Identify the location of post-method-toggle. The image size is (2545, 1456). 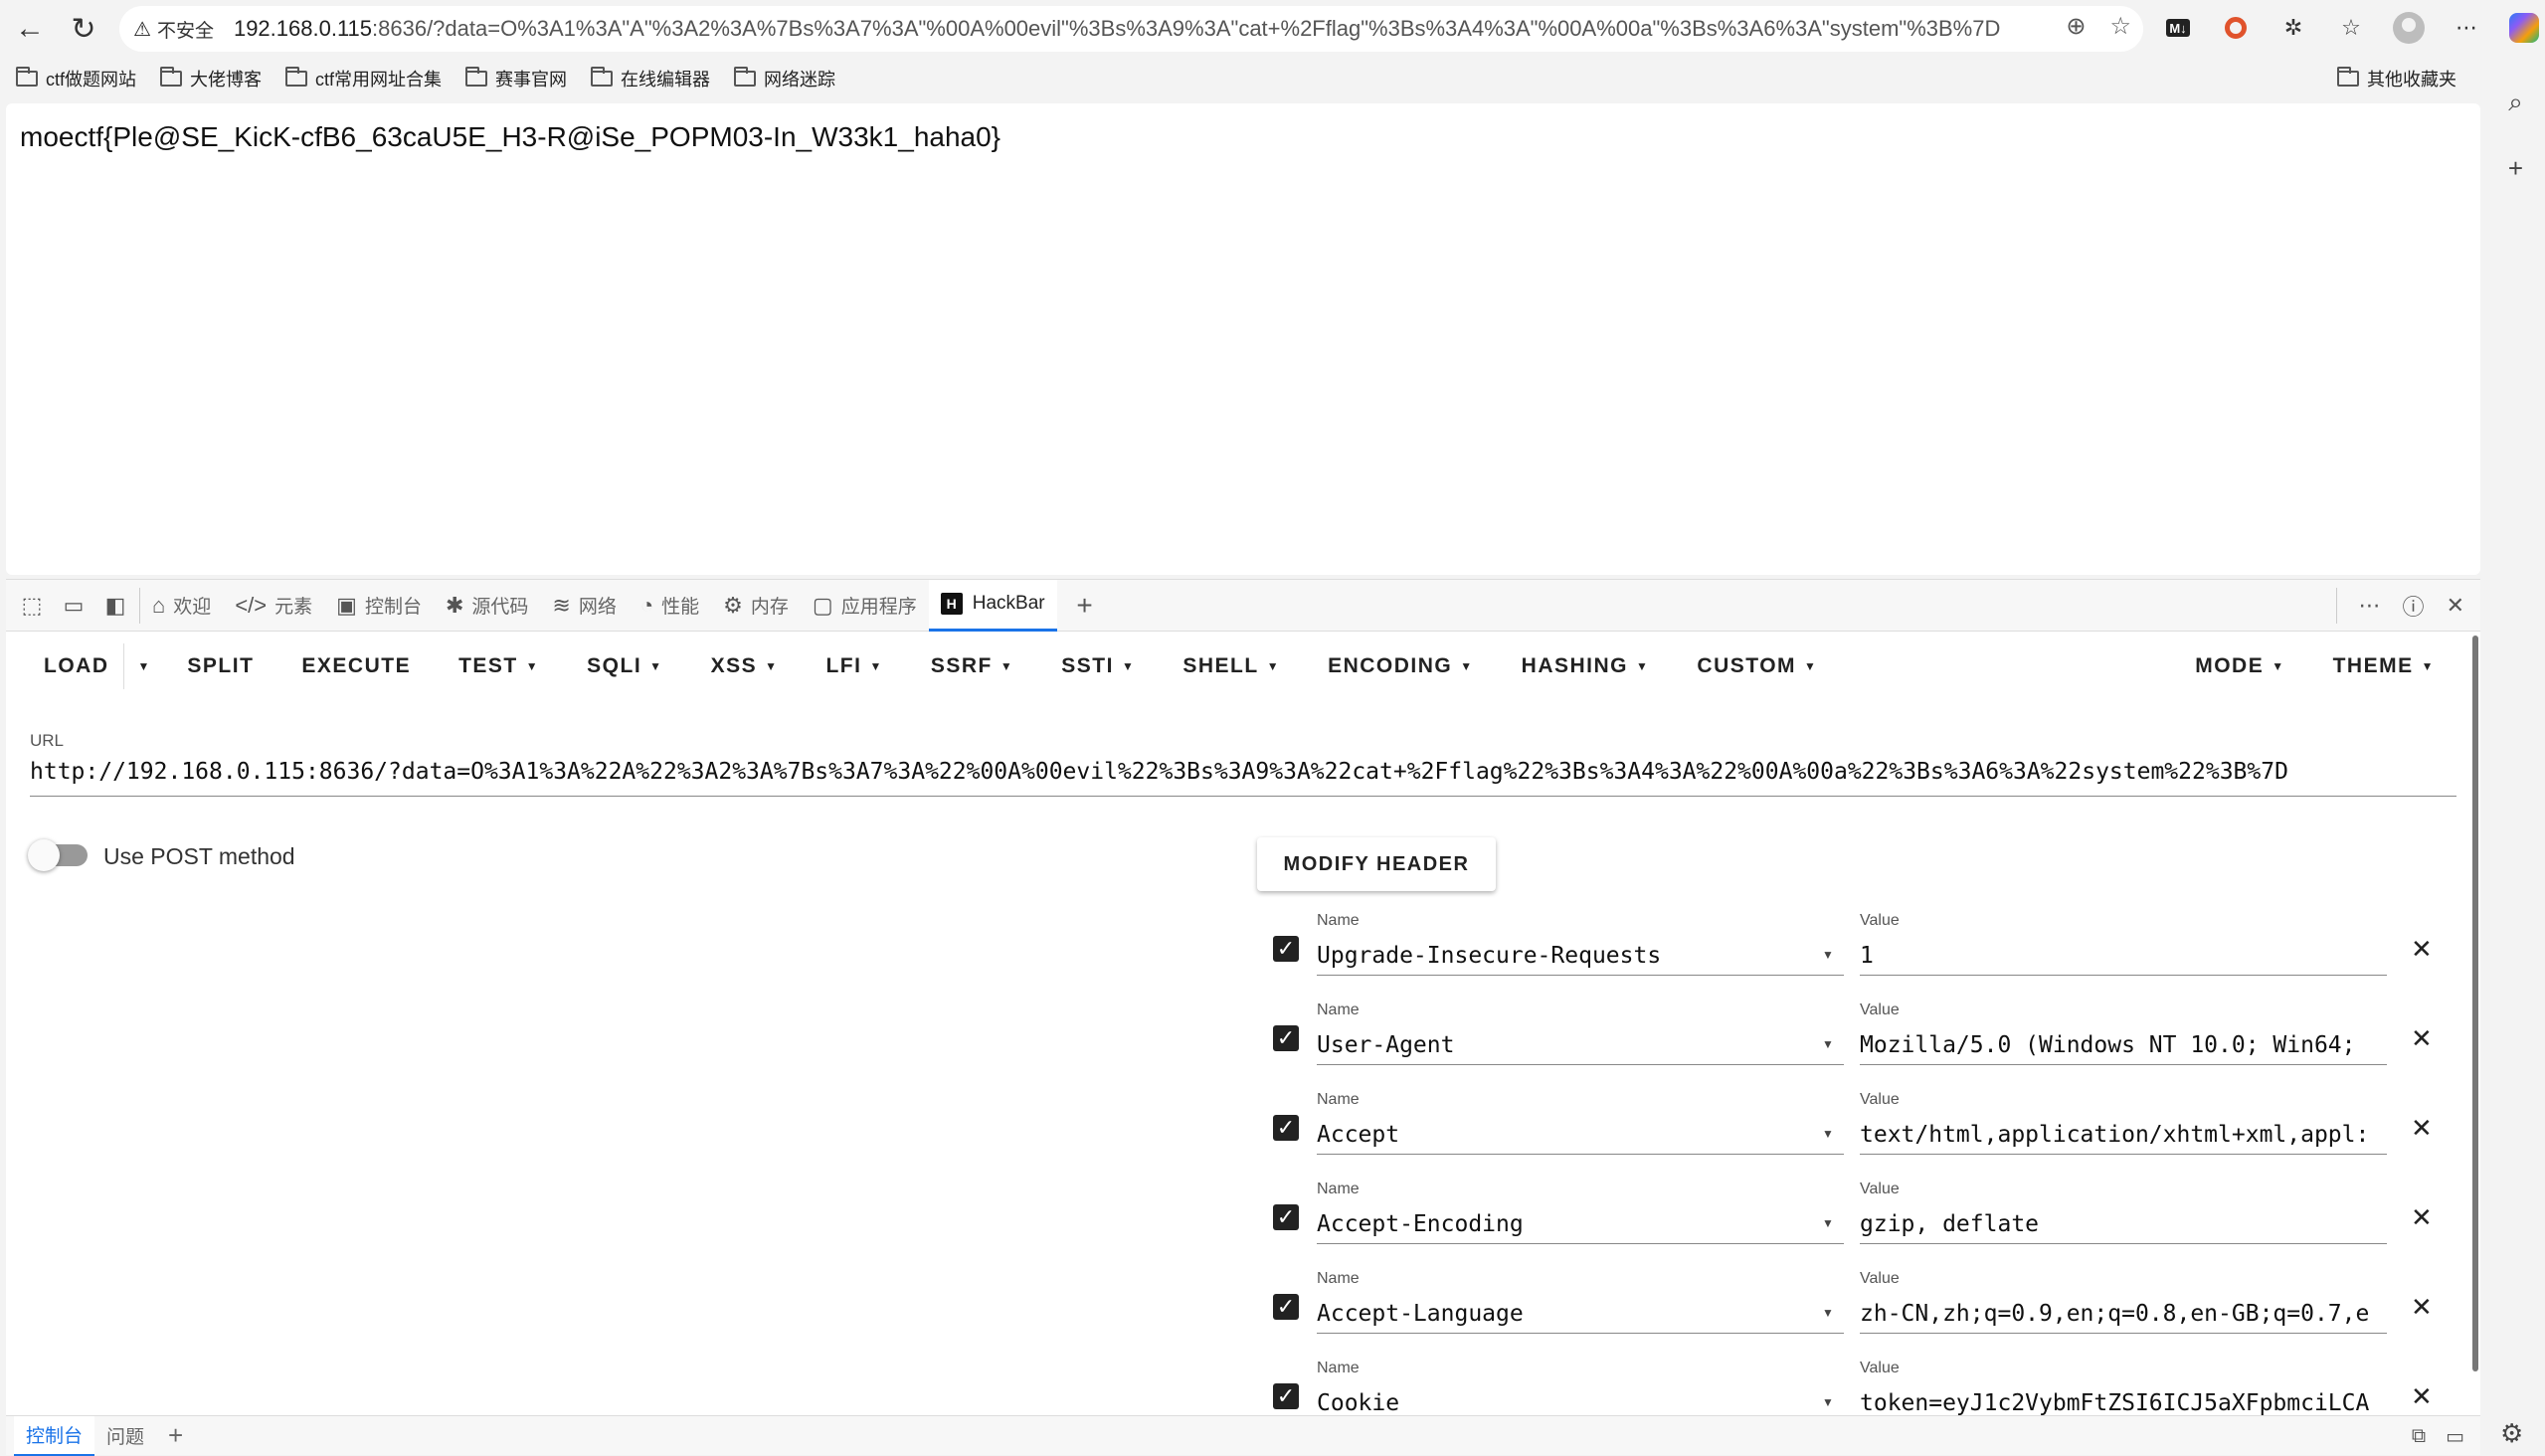
(58, 855).